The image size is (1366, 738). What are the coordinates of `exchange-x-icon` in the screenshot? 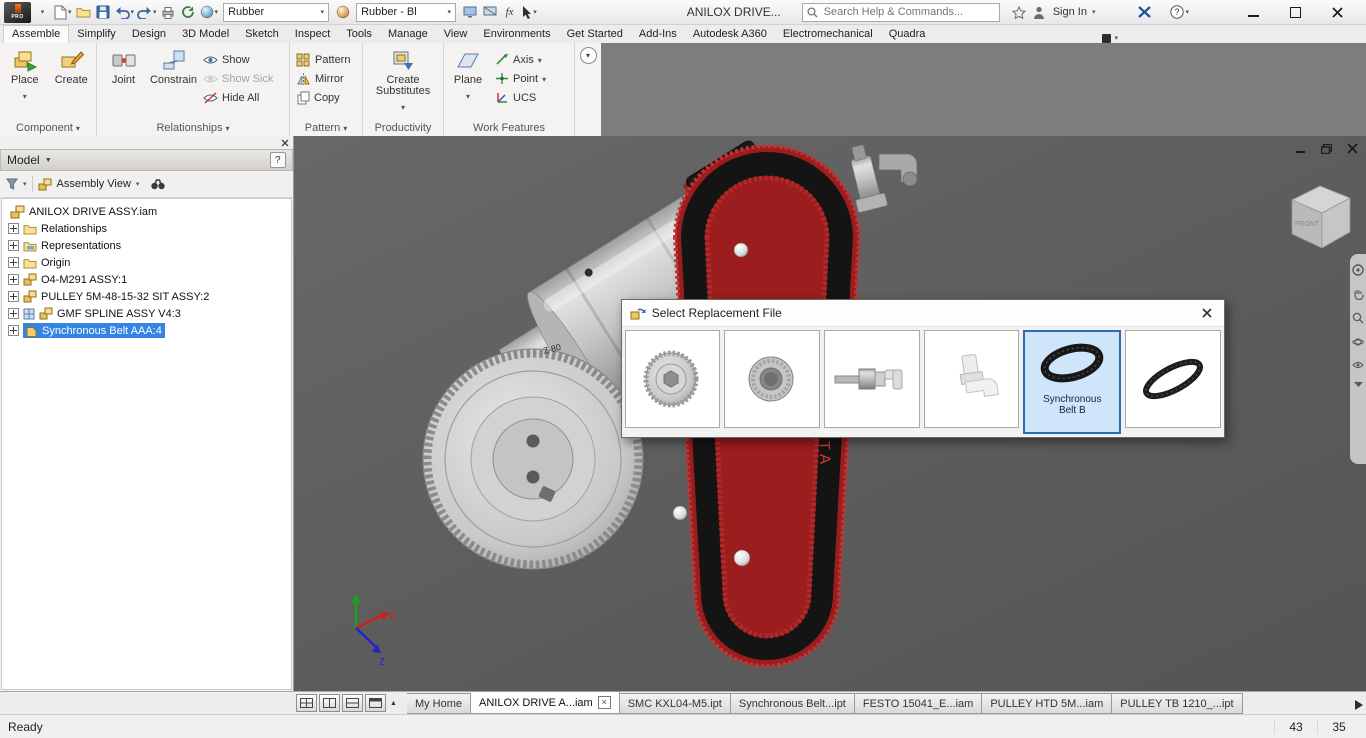 It's located at (1144, 12).